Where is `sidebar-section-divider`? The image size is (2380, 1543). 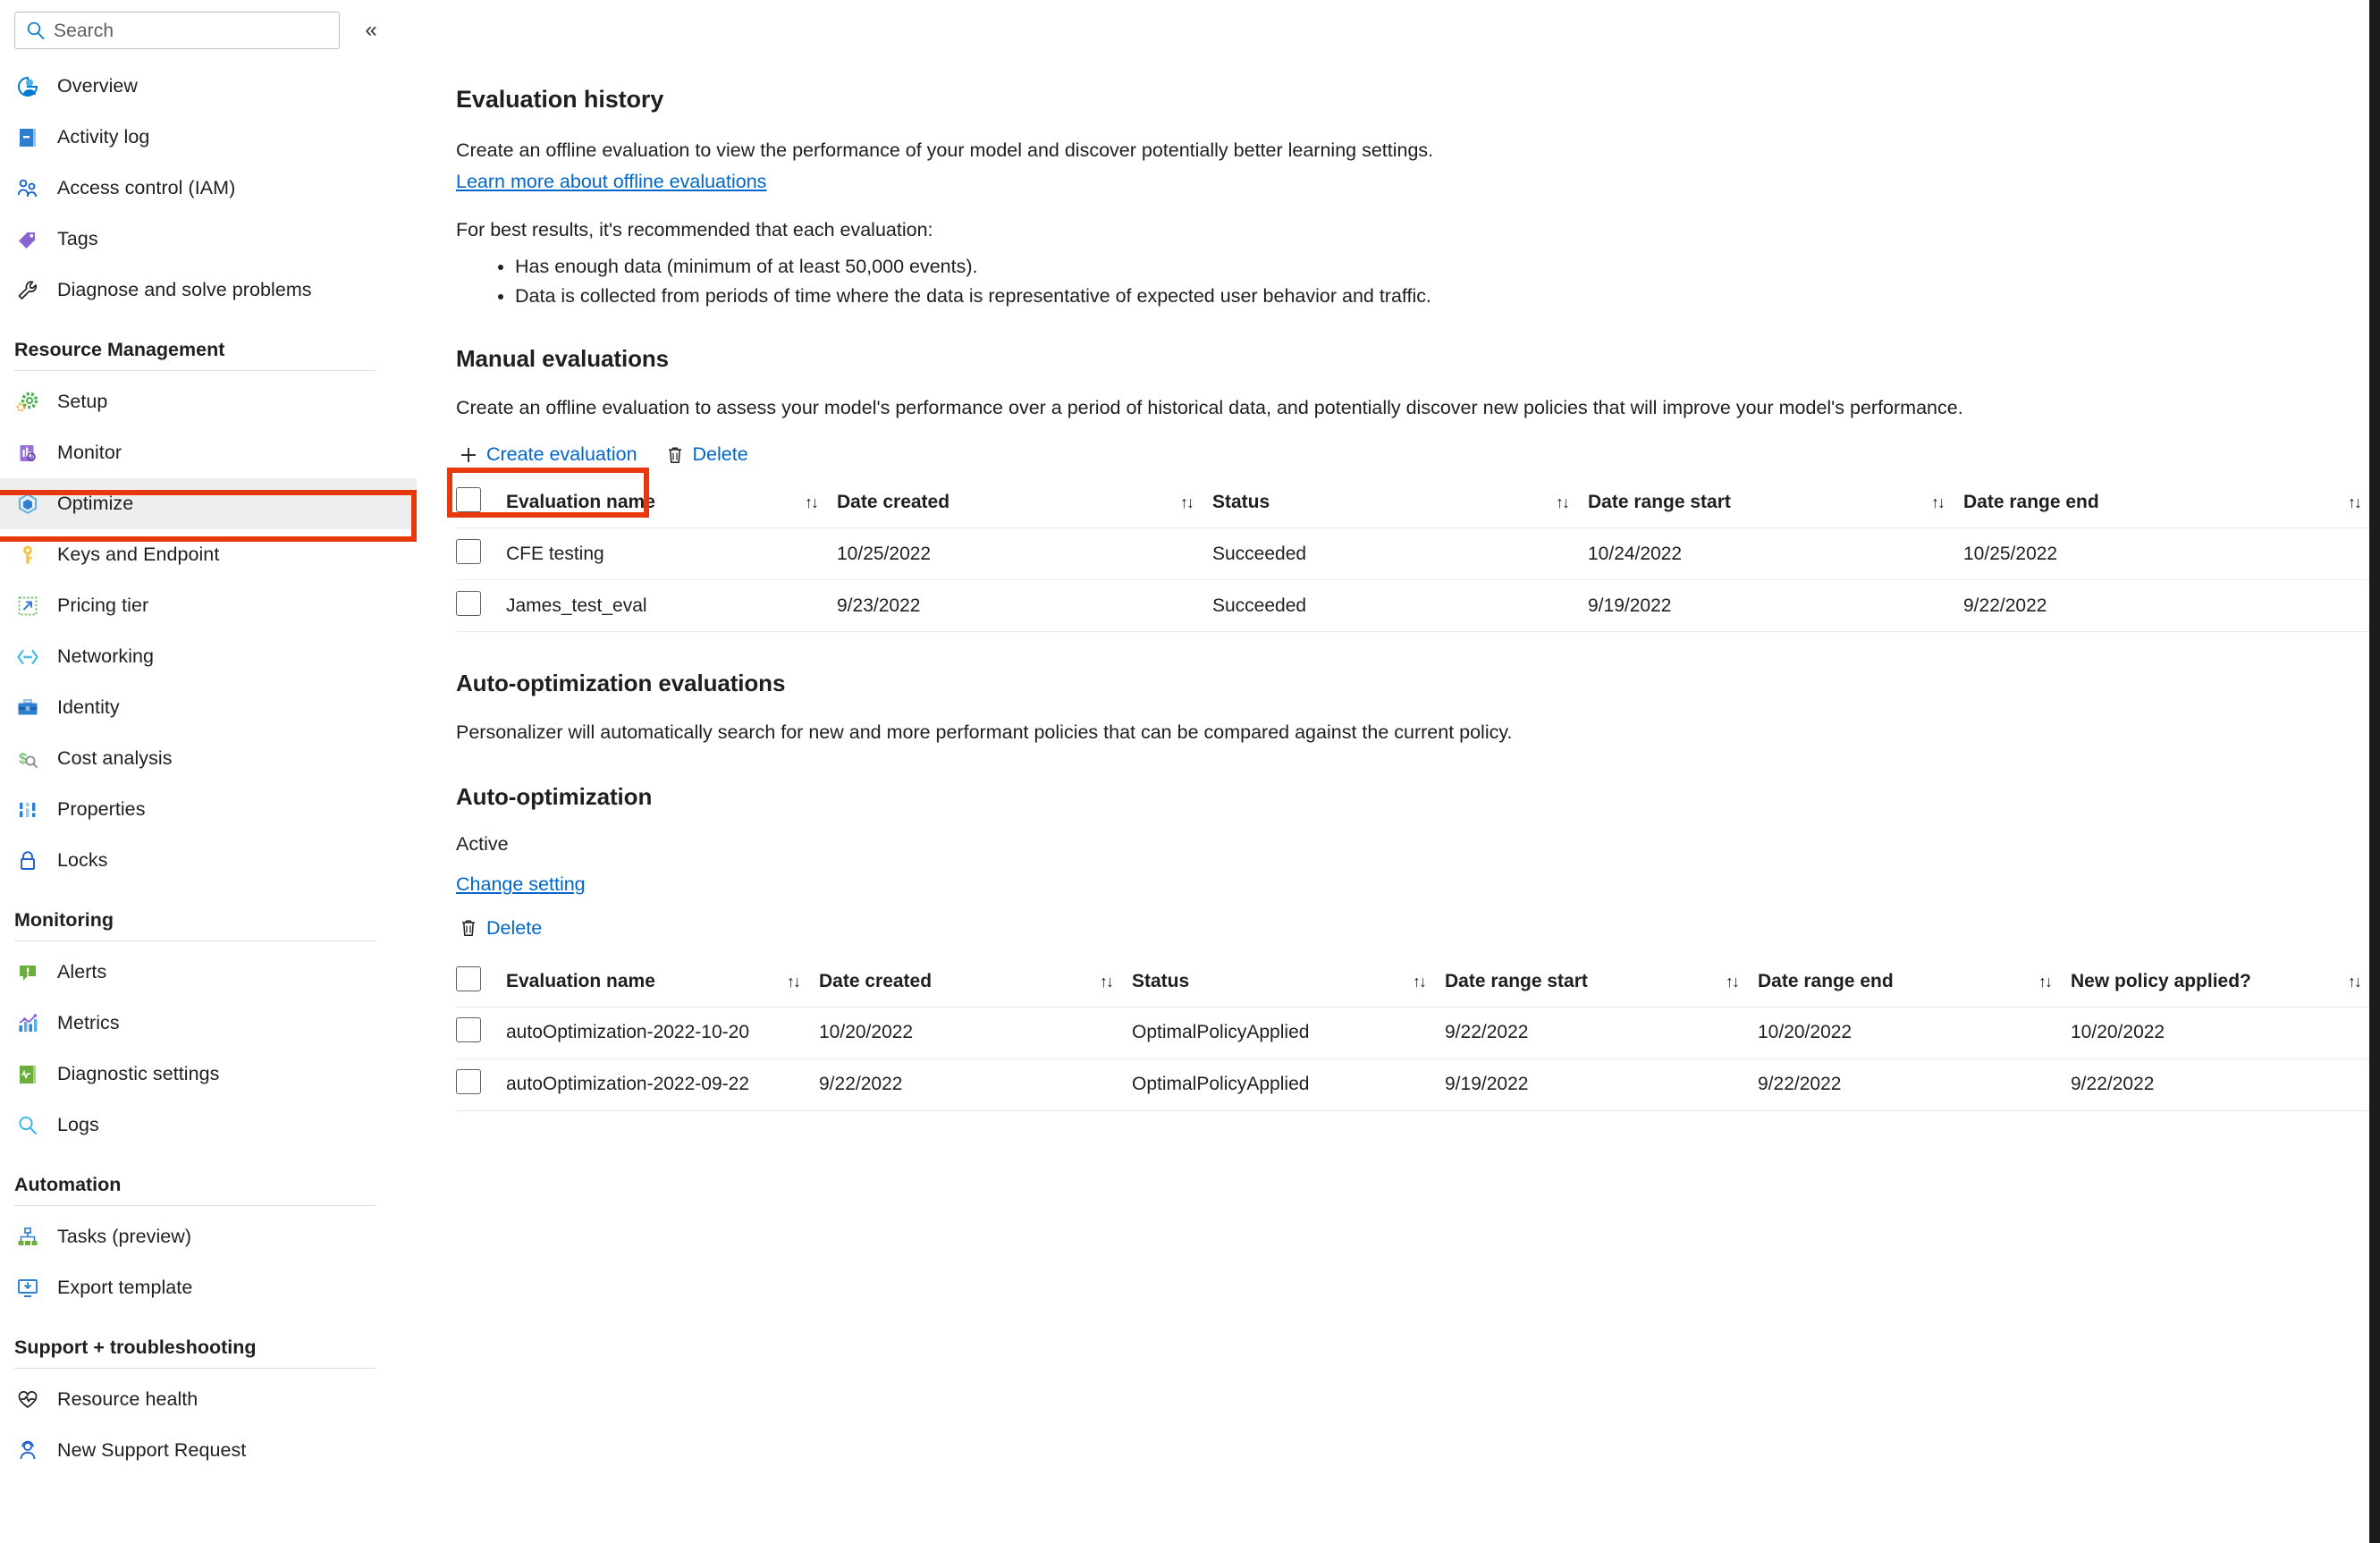
sidebar-section-divider is located at coordinates (195, 1205).